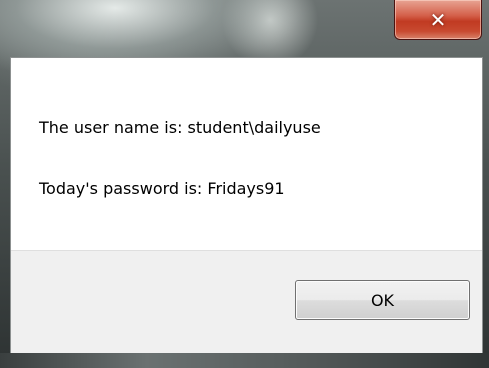 The width and height of the screenshot is (489, 368). Describe the element at coordinates (180, 127) in the screenshot. I see `username-message: The user name is: student\dailyuse` at that location.